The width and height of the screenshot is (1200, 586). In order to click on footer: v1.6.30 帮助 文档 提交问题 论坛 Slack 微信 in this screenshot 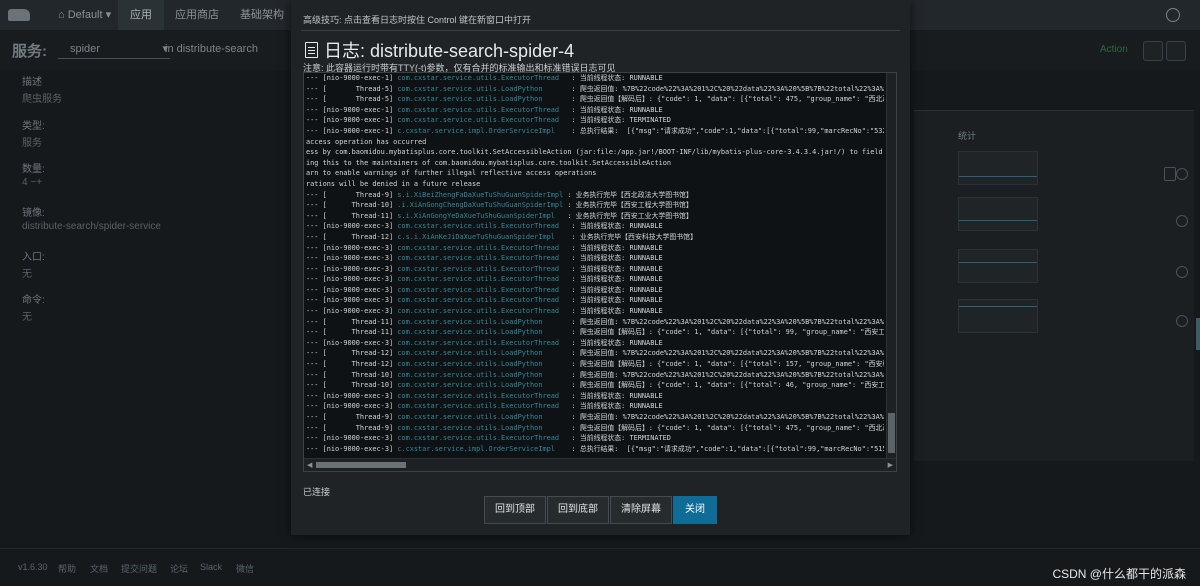, I will do `click(600, 567)`.